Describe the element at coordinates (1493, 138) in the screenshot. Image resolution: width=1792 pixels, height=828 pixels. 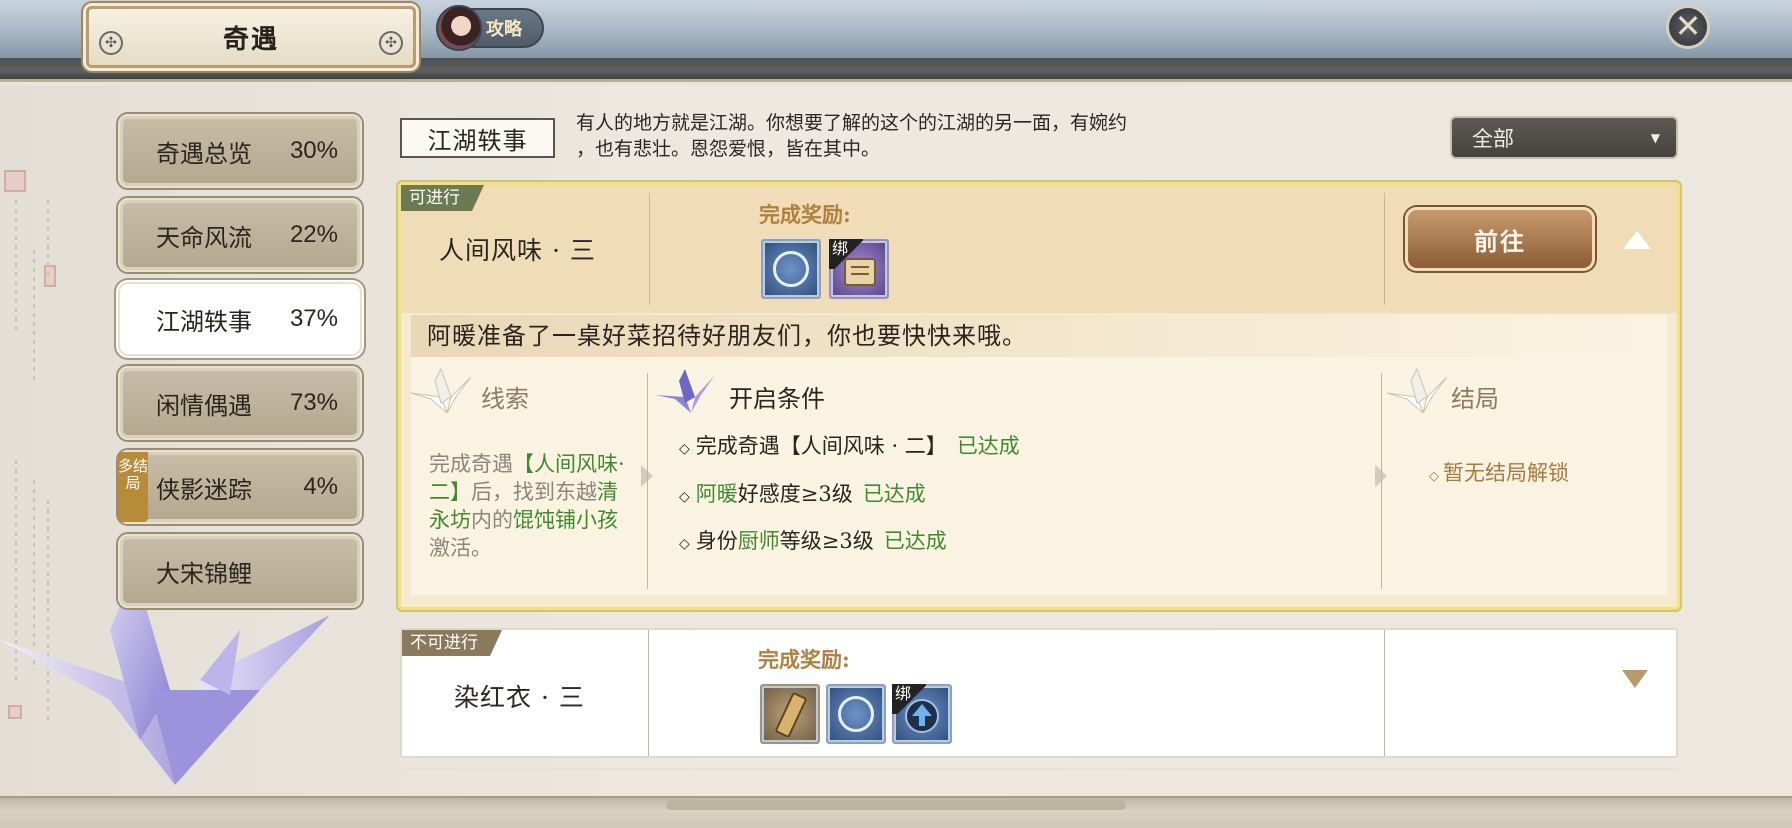
I see `filter-selected-value: 全部` at that location.